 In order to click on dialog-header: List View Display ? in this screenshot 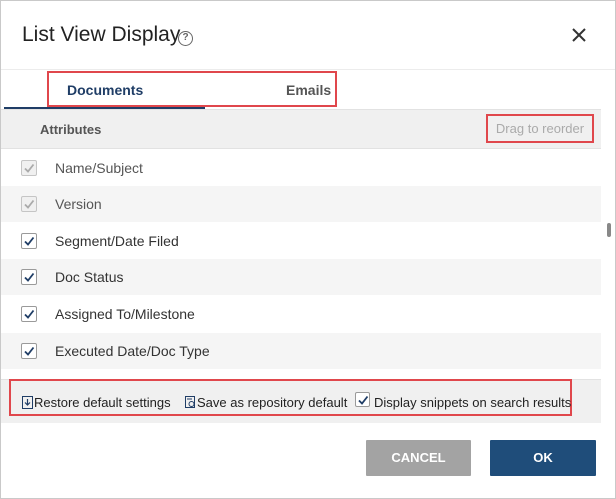, I will do `click(308, 35)`.